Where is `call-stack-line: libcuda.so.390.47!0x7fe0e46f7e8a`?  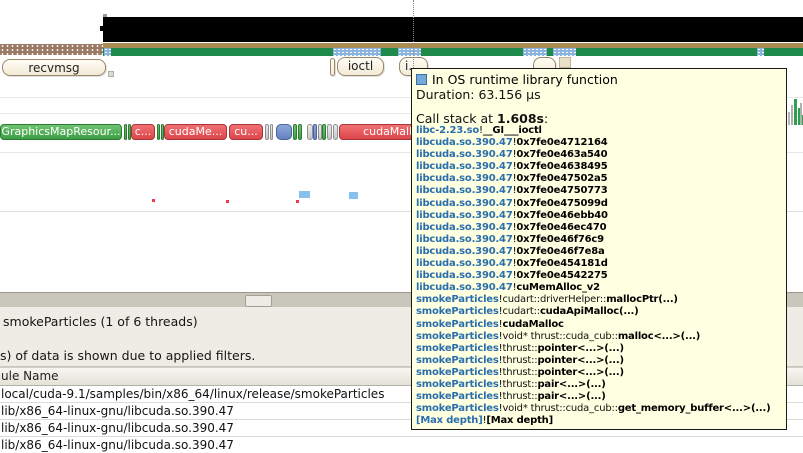 call-stack-line: libcuda.so.390.47!0x7fe0e46f7e8a is located at coordinates (510, 251).